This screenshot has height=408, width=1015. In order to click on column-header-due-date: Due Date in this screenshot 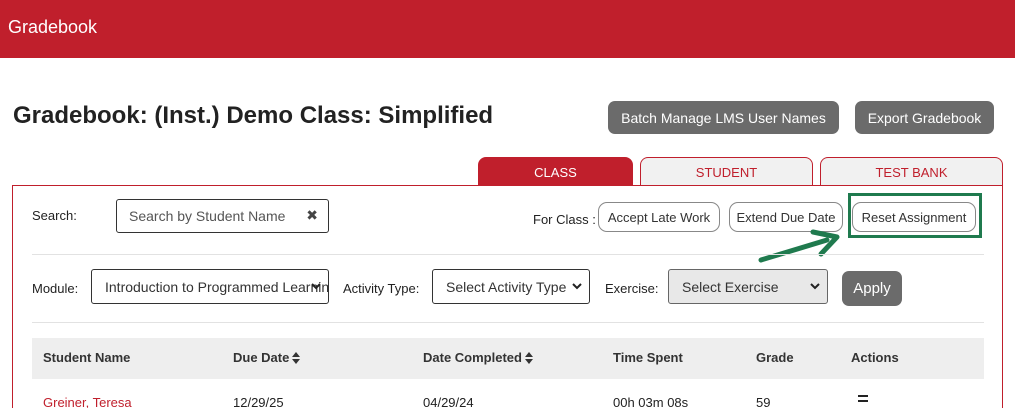, I will do `click(267, 357)`.